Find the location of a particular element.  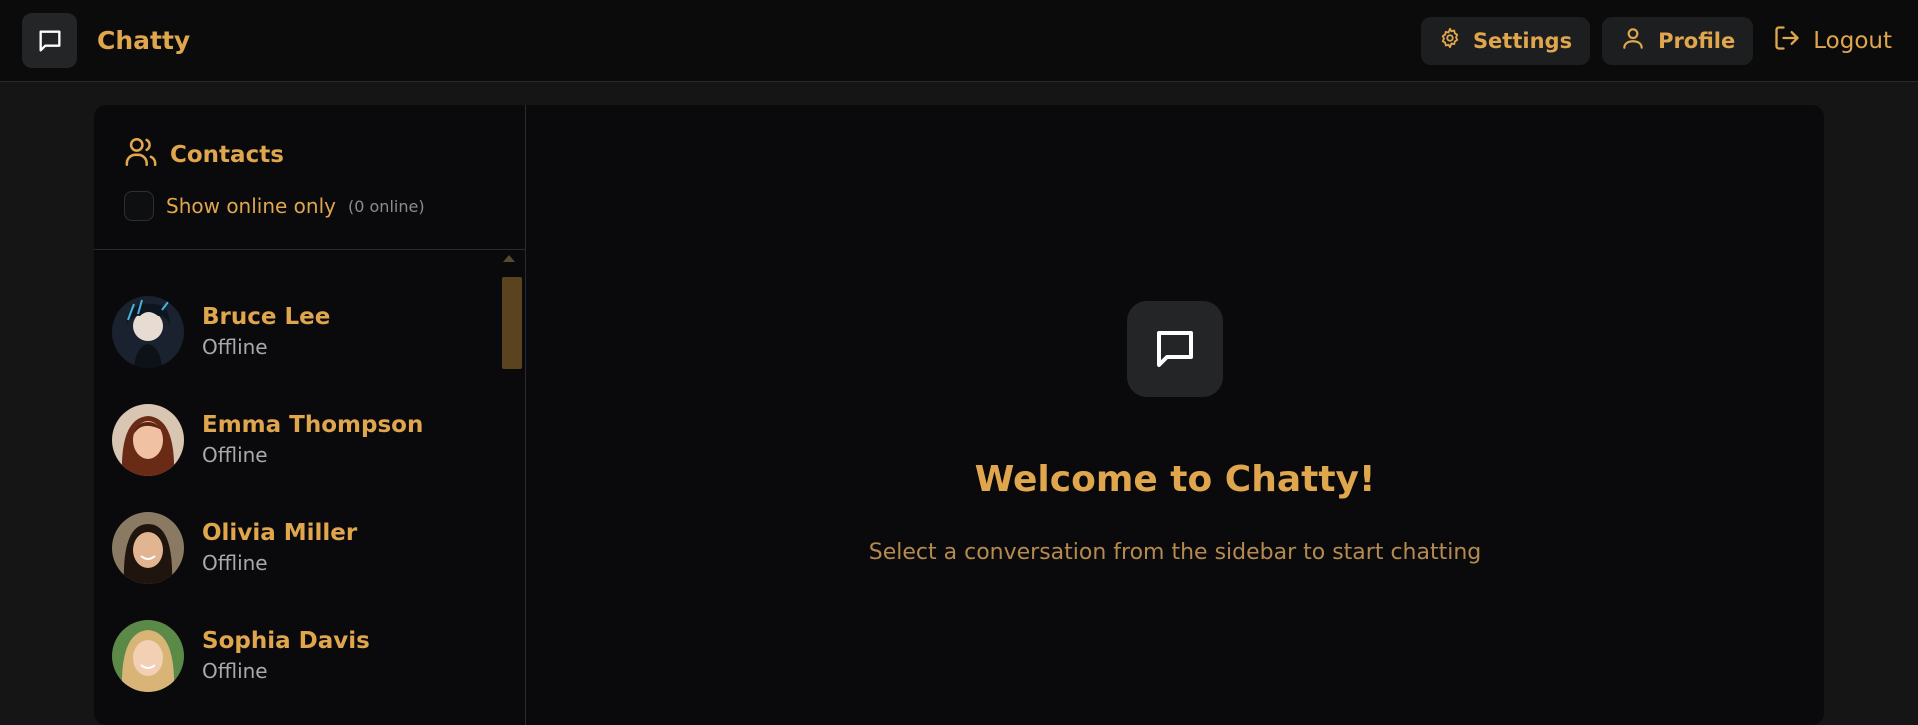

online-filter: Show online only (0 online) is located at coordinates (324, 206).